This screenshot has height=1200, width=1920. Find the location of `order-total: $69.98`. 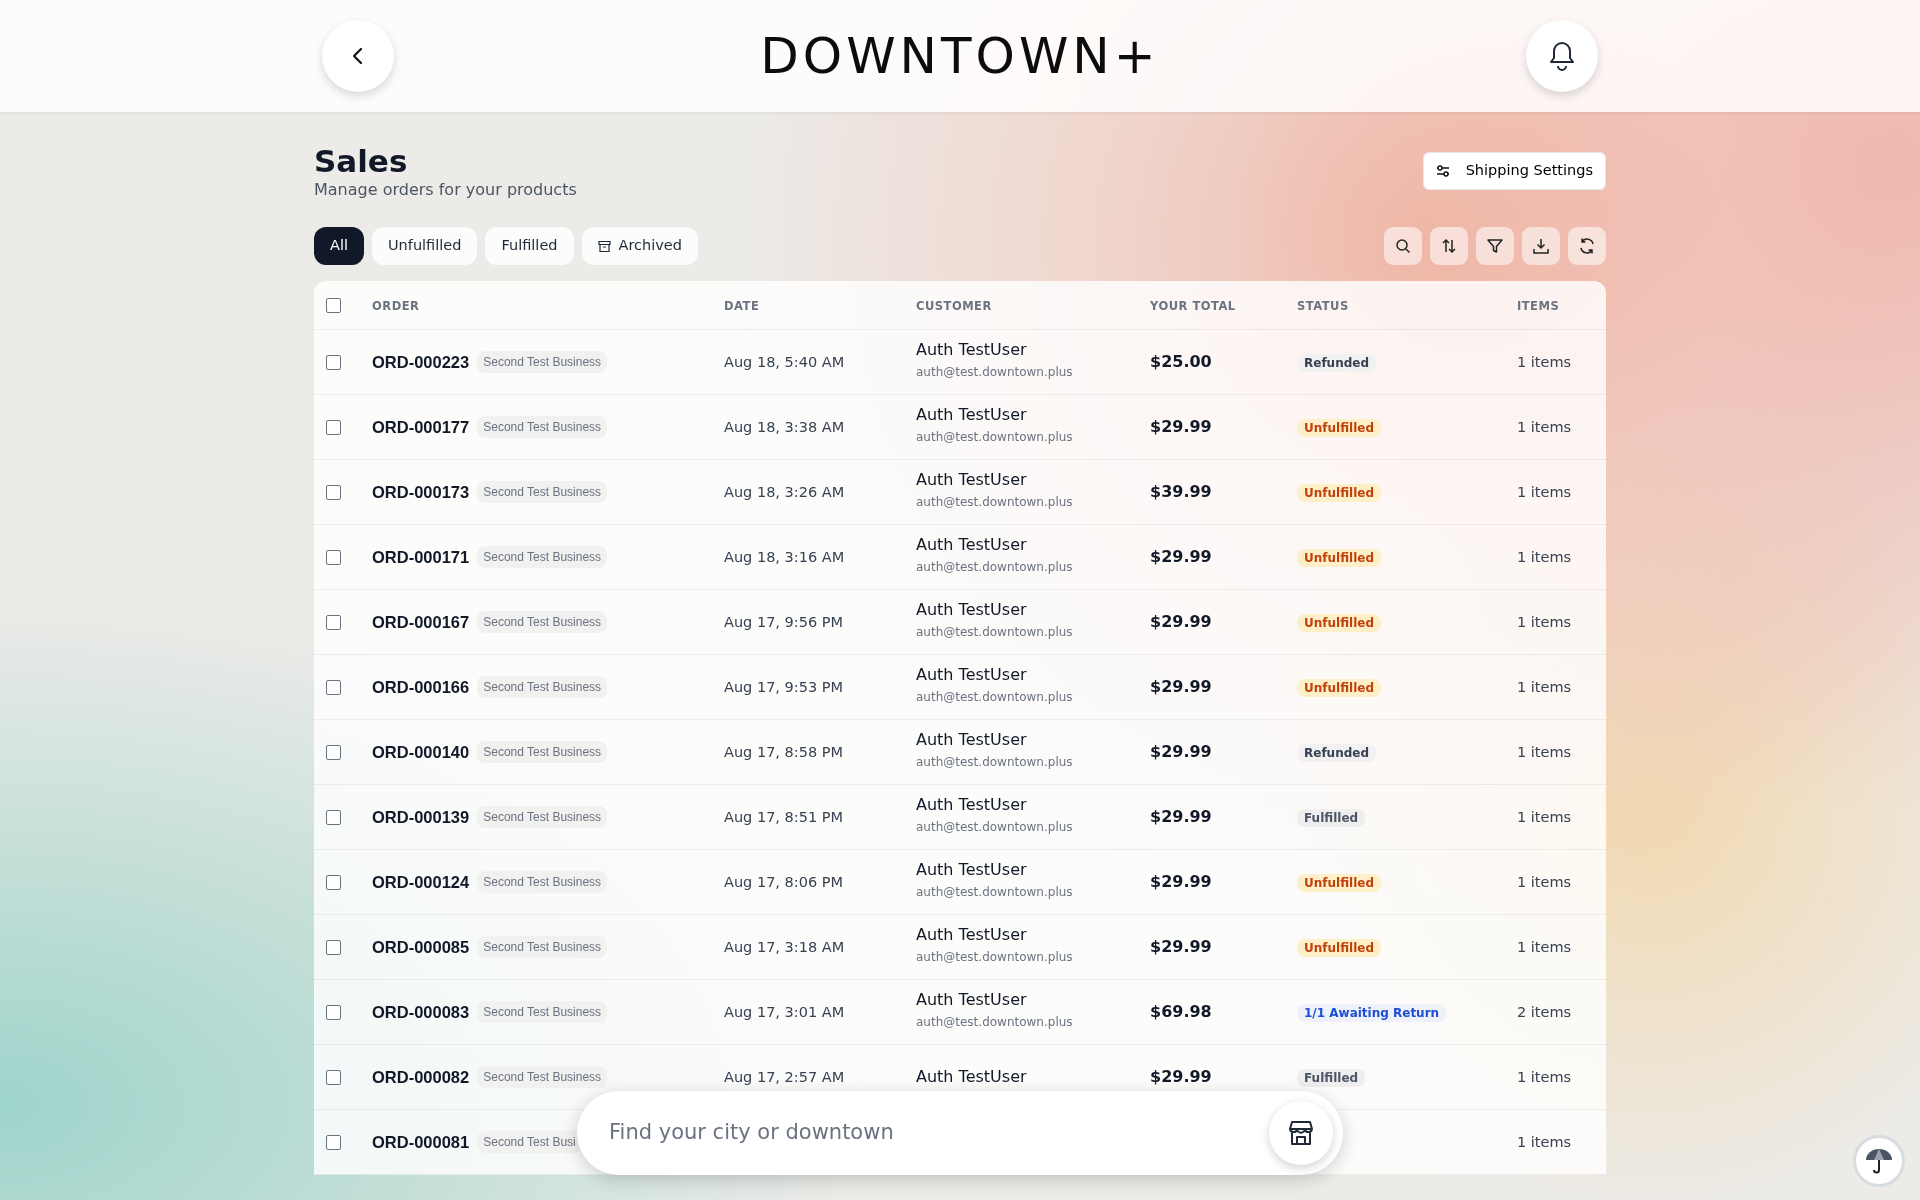

order-total: $69.98 is located at coordinates (1181, 1012).